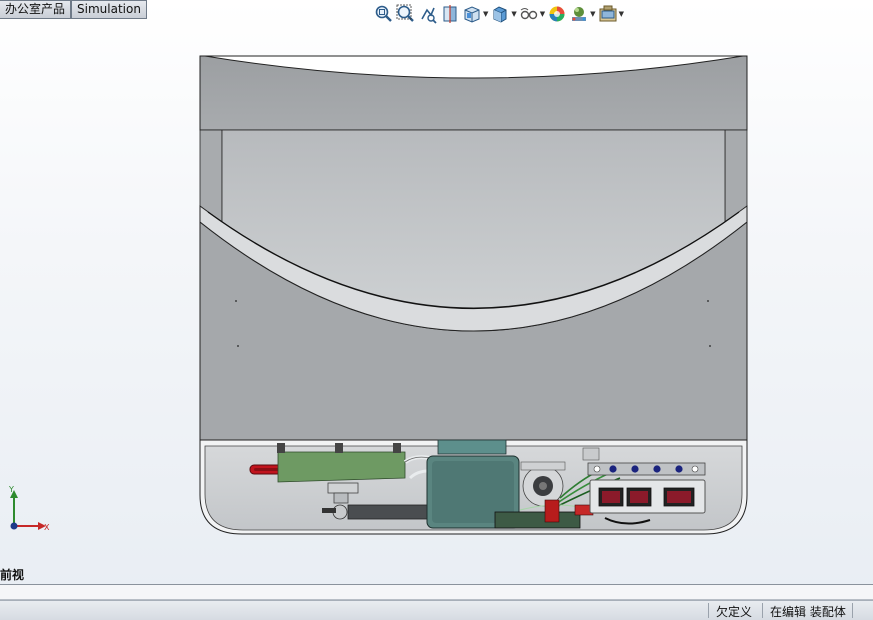  I want to click on status-definition: 欠定义, so click(734, 612).